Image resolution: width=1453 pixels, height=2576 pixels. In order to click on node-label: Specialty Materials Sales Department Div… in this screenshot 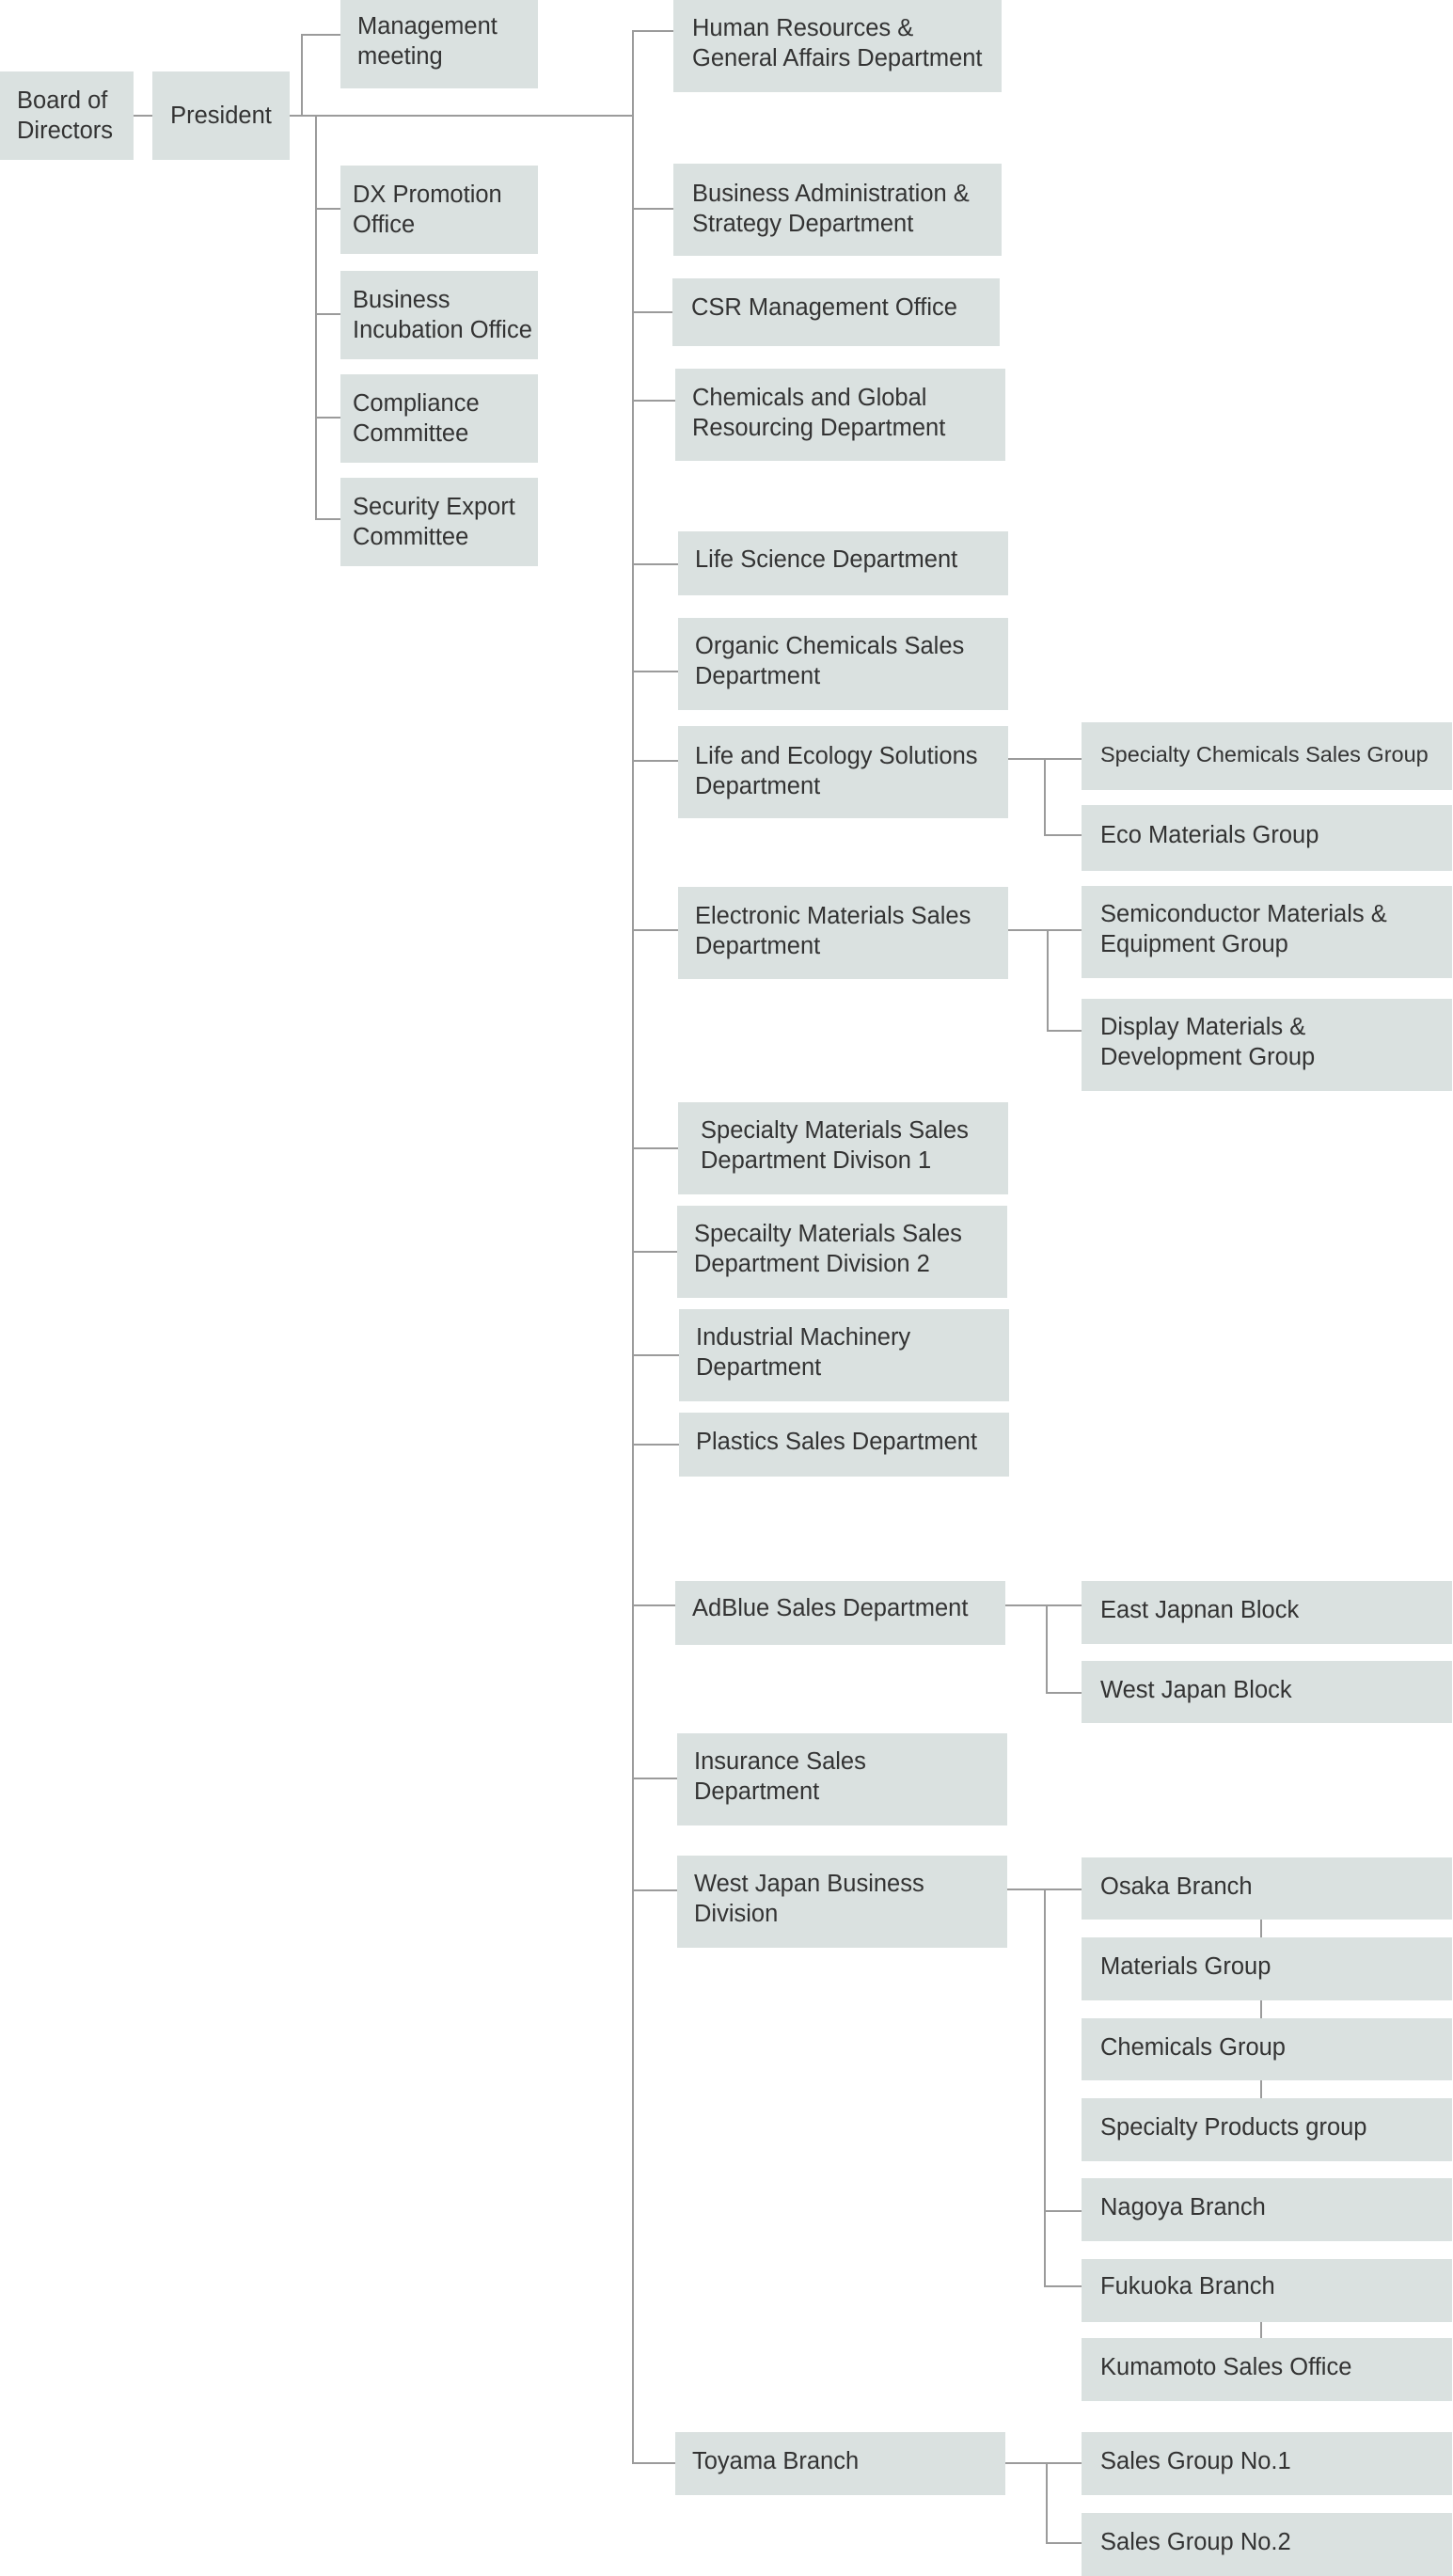, I will do `click(835, 1145)`.